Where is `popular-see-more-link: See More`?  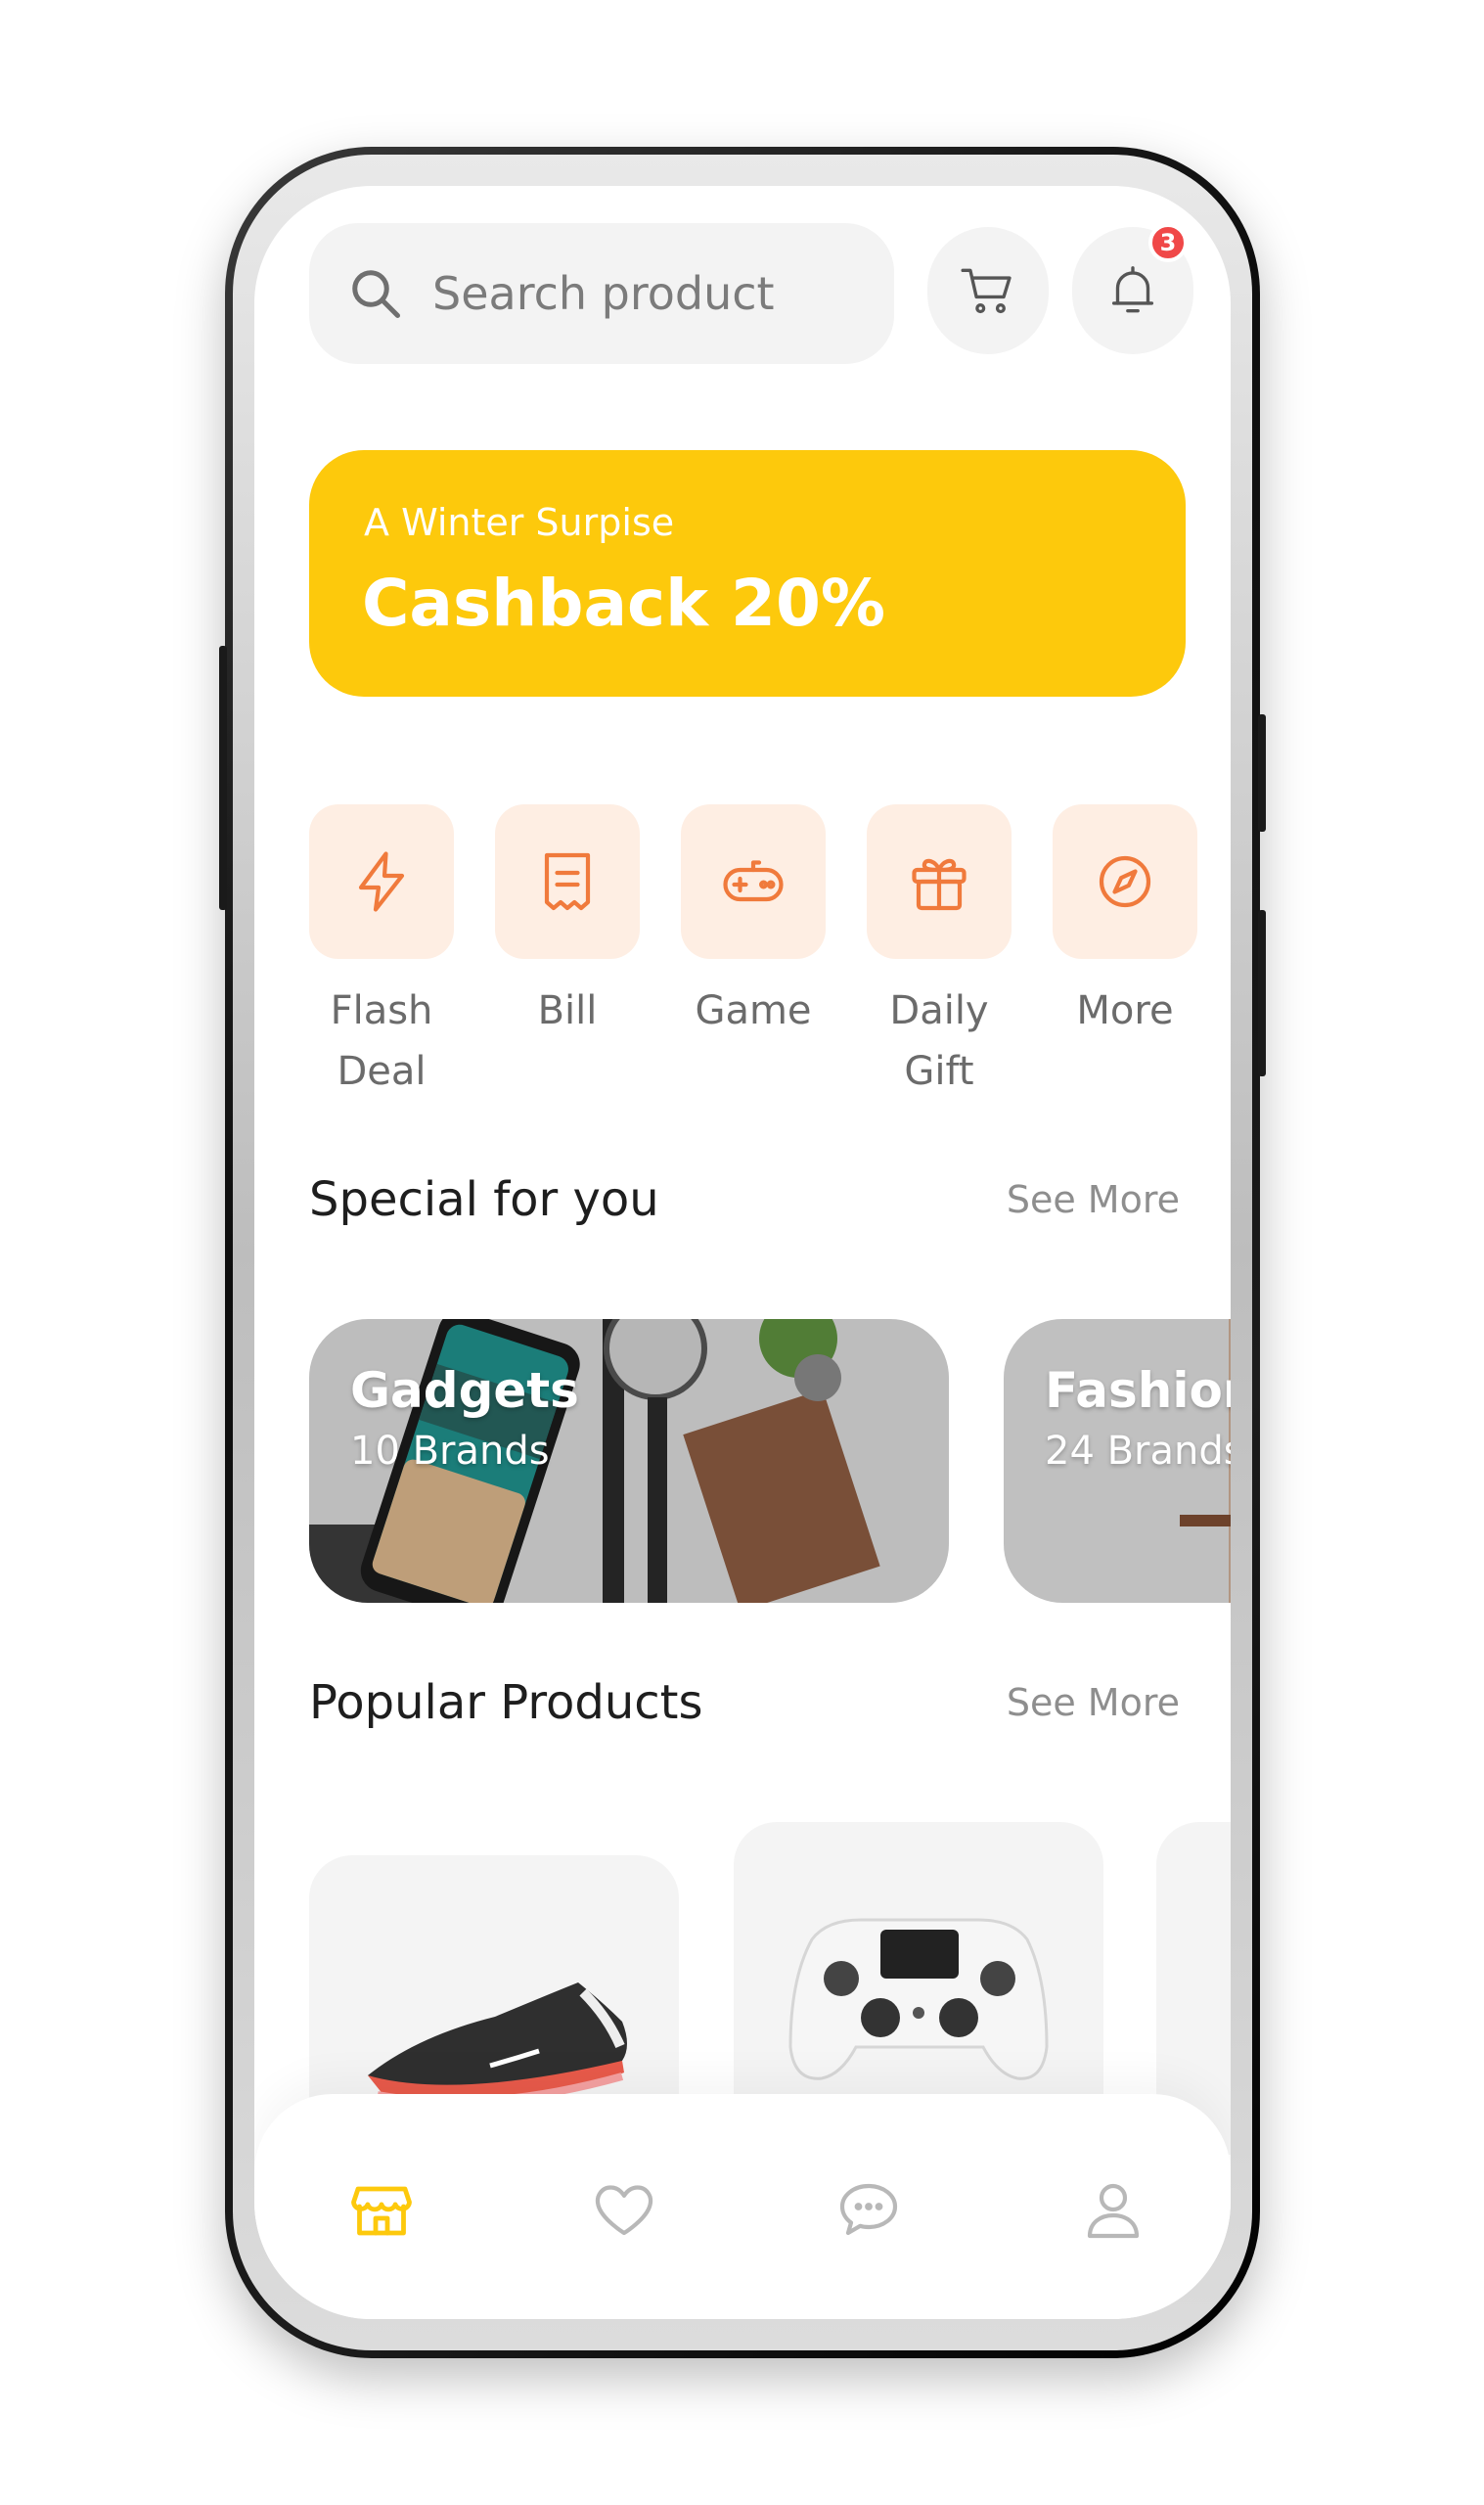 popular-see-more-link: See More is located at coordinates (1093, 1702).